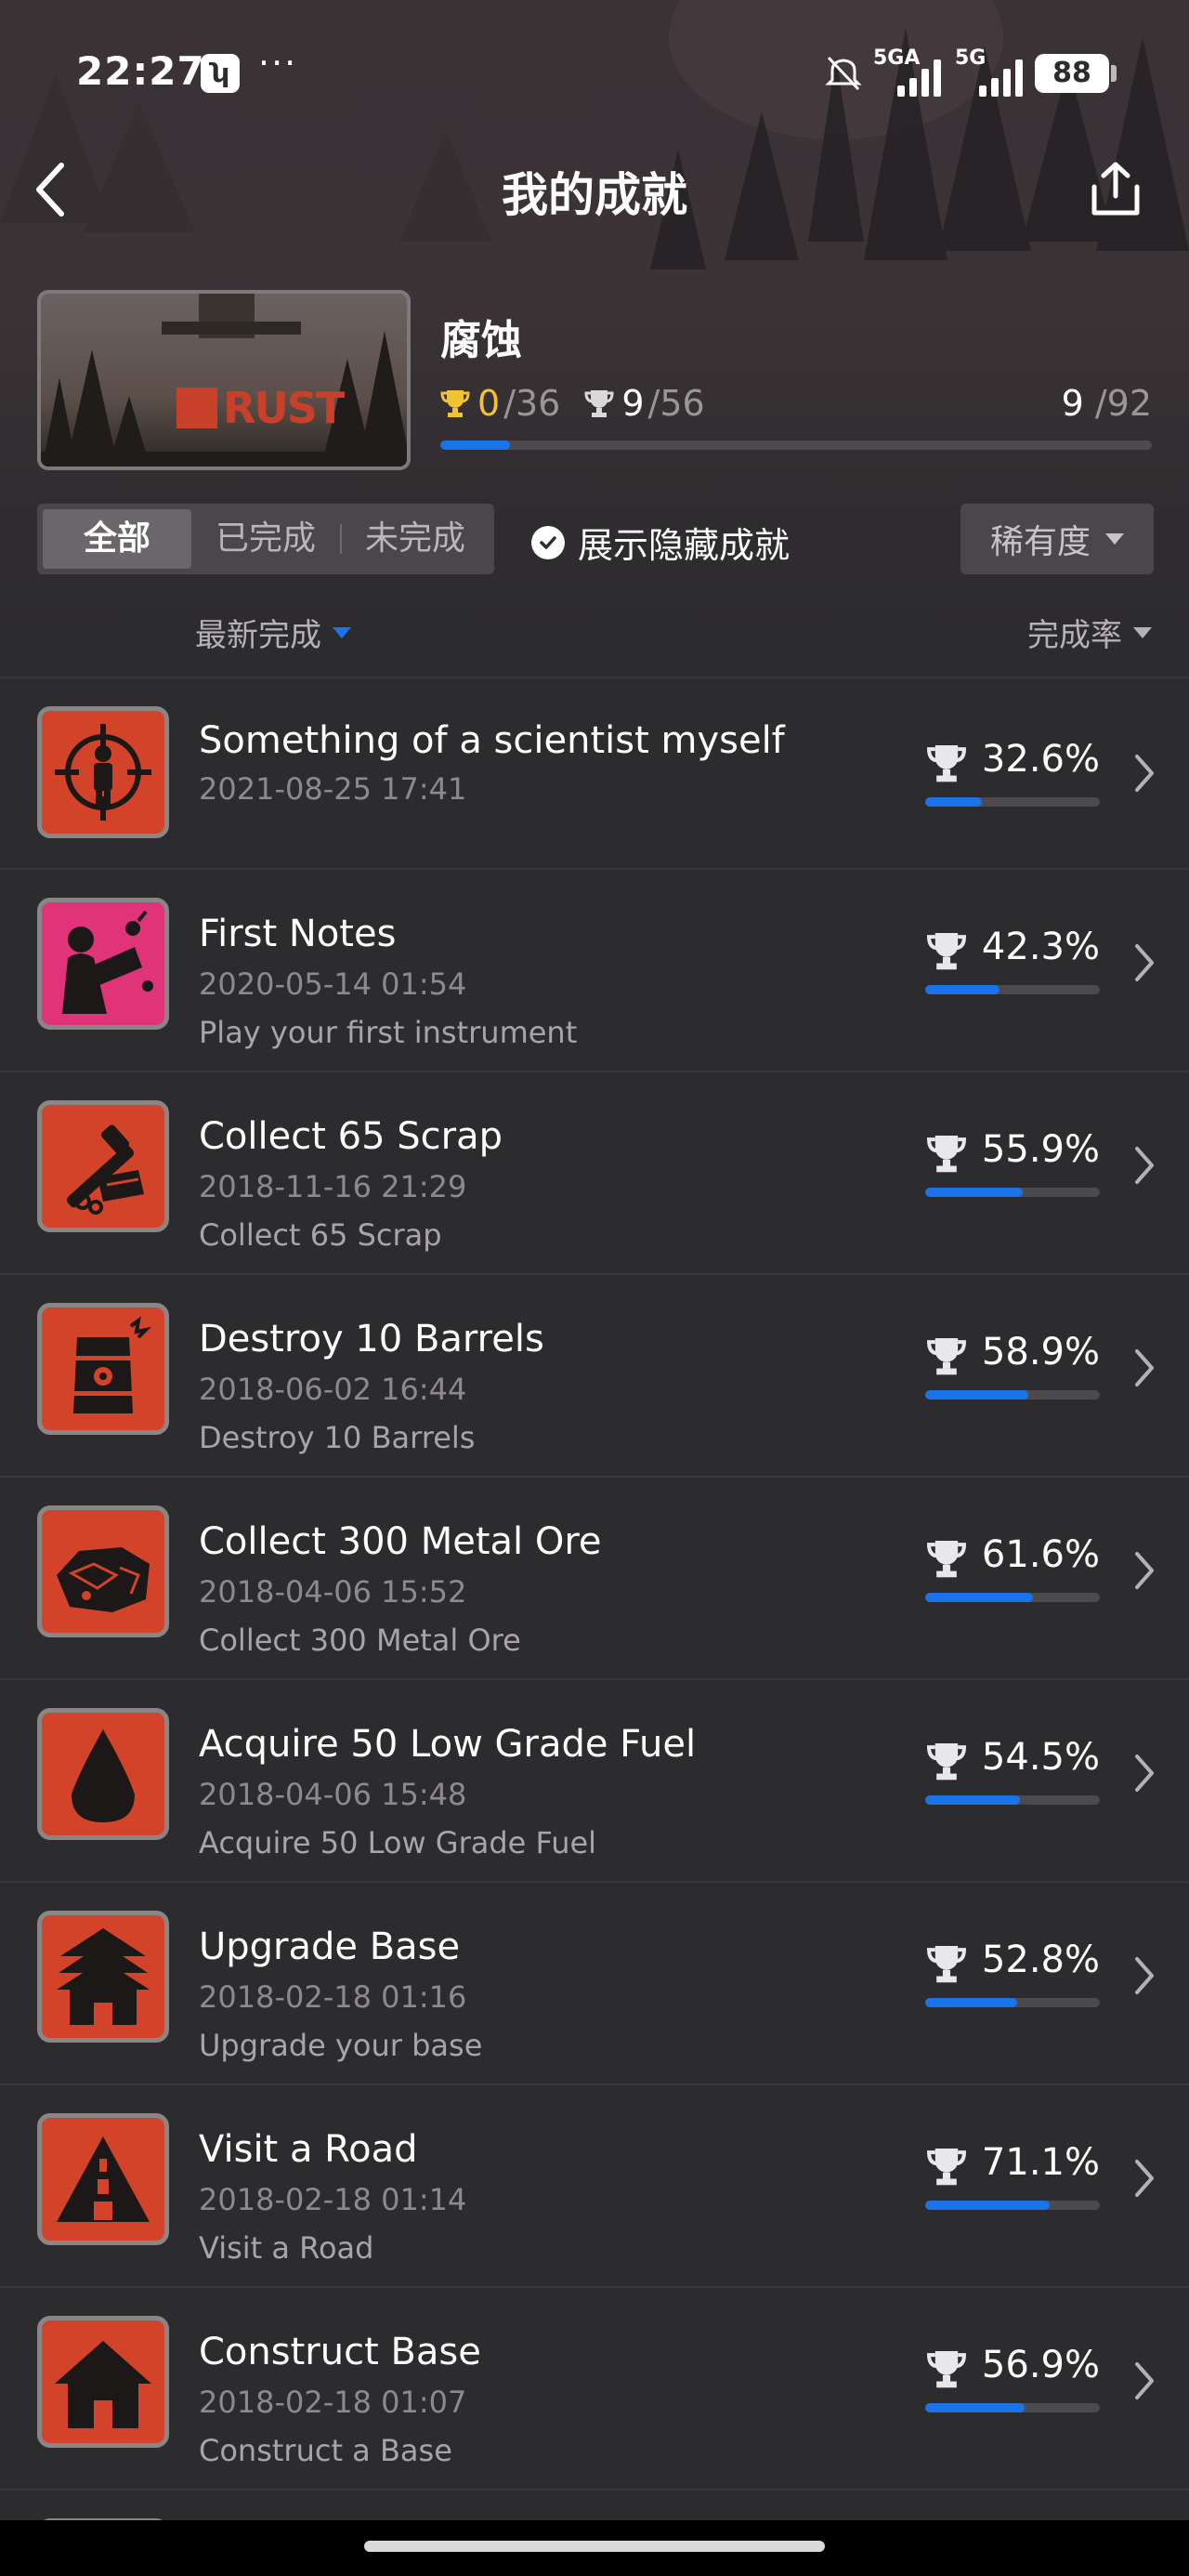  What do you see at coordinates (103, 772) in the screenshot?
I see `crosshair-scientist-icon` at bounding box center [103, 772].